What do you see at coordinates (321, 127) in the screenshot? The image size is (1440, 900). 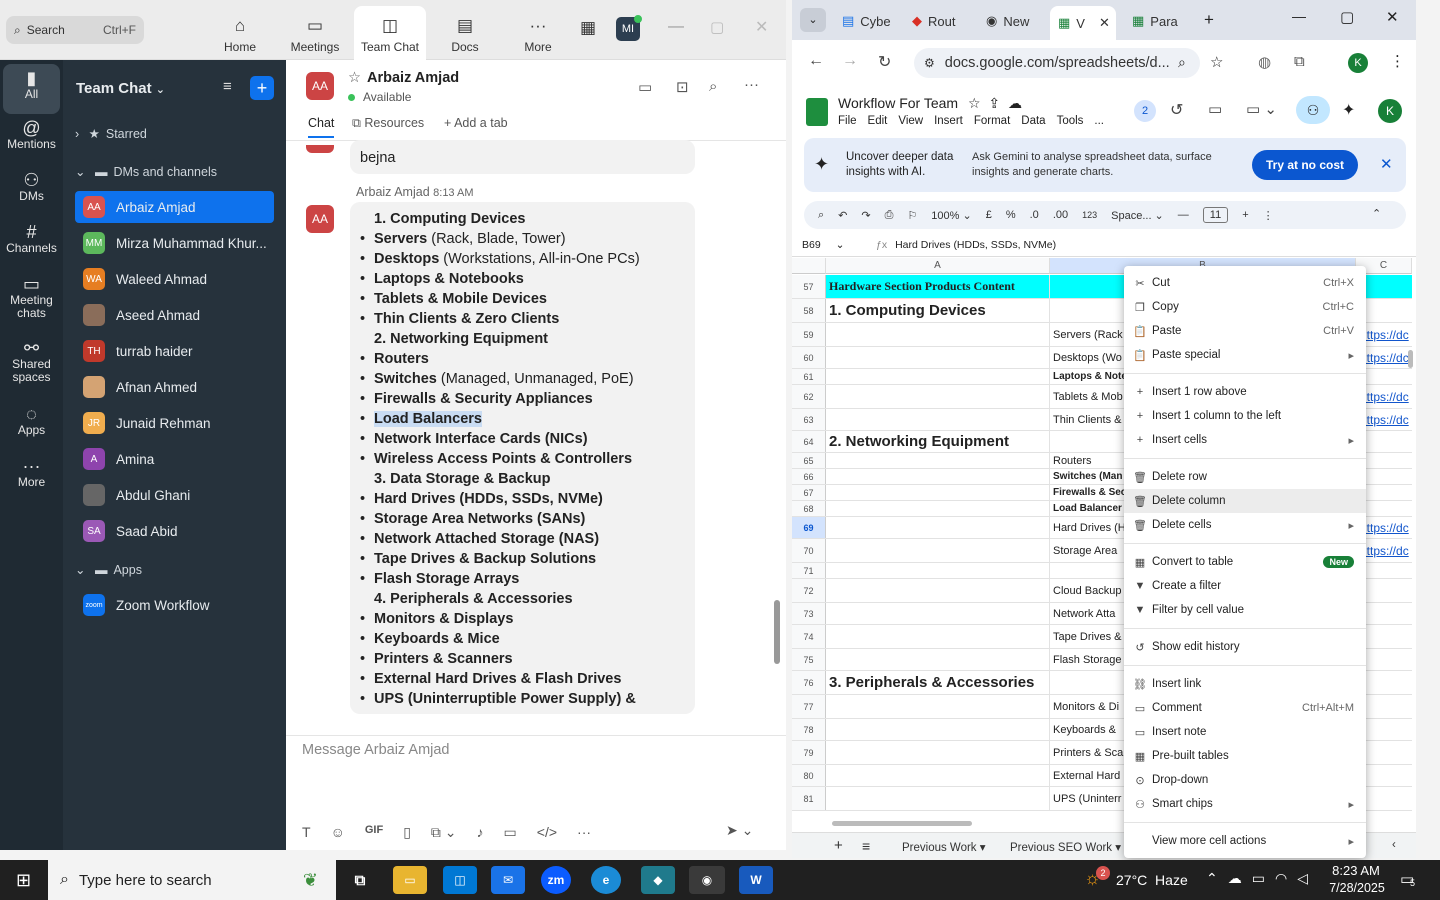 I see `tab-chat: Chat` at bounding box center [321, 127].